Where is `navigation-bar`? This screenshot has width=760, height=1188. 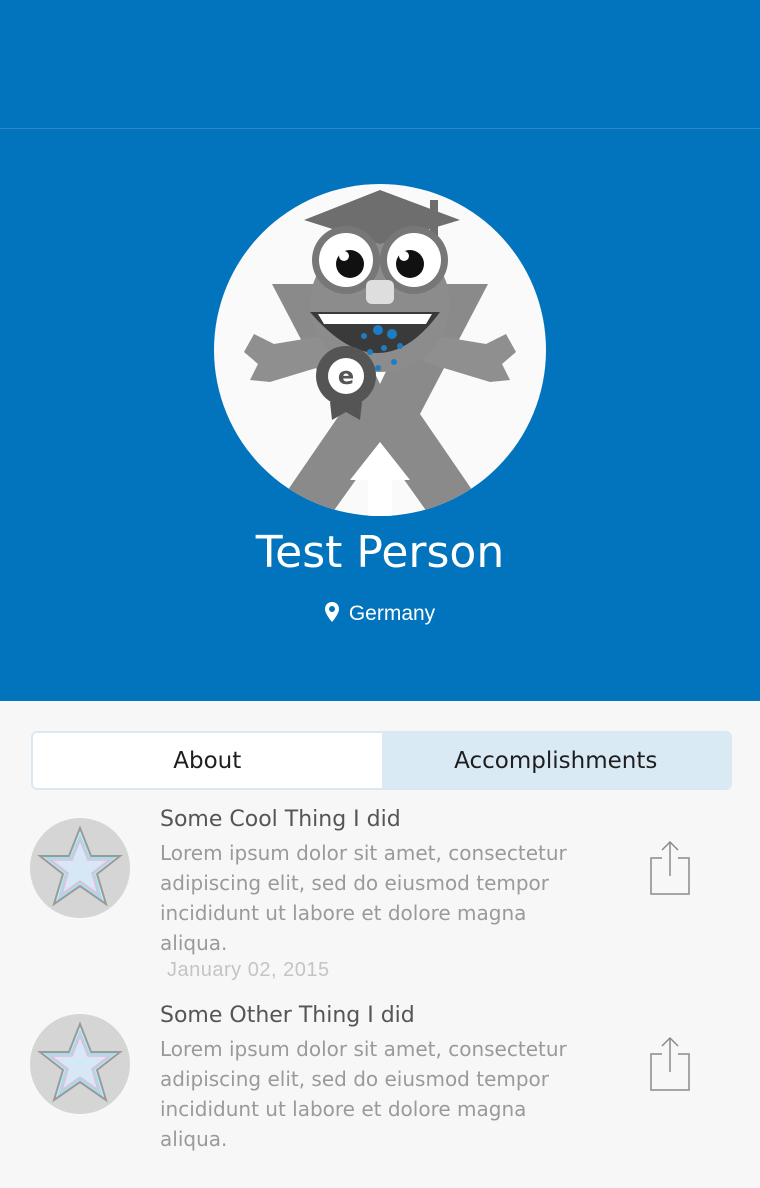 navigation-bar is located at coordinates (380, 64).